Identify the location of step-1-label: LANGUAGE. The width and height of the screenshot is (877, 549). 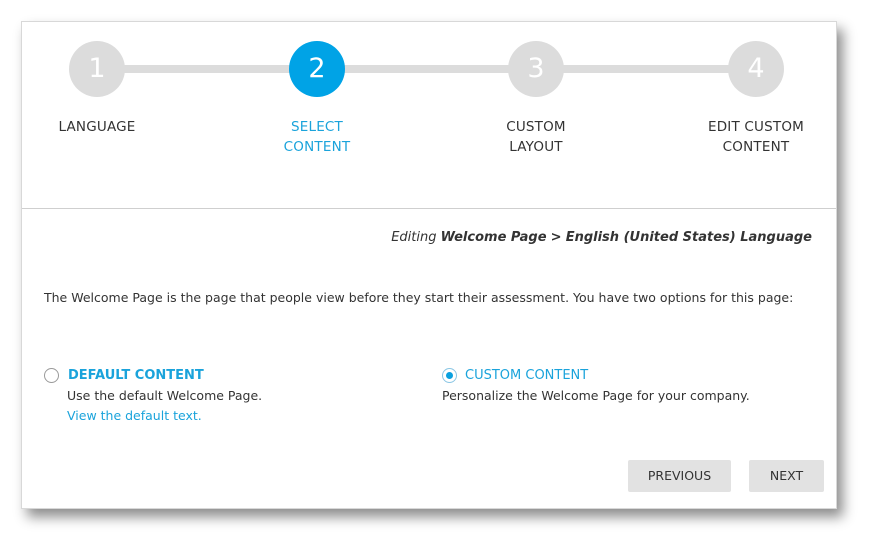
(97, 127).